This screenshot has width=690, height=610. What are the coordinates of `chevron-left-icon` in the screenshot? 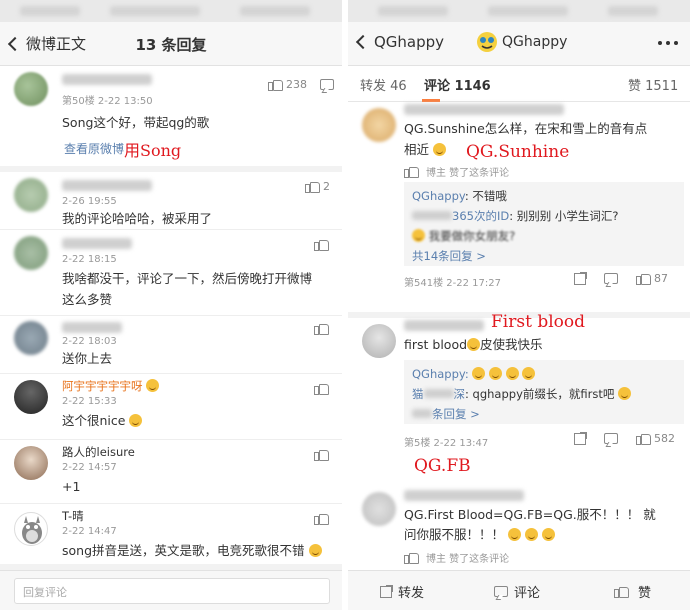 It's located at (363, 42).